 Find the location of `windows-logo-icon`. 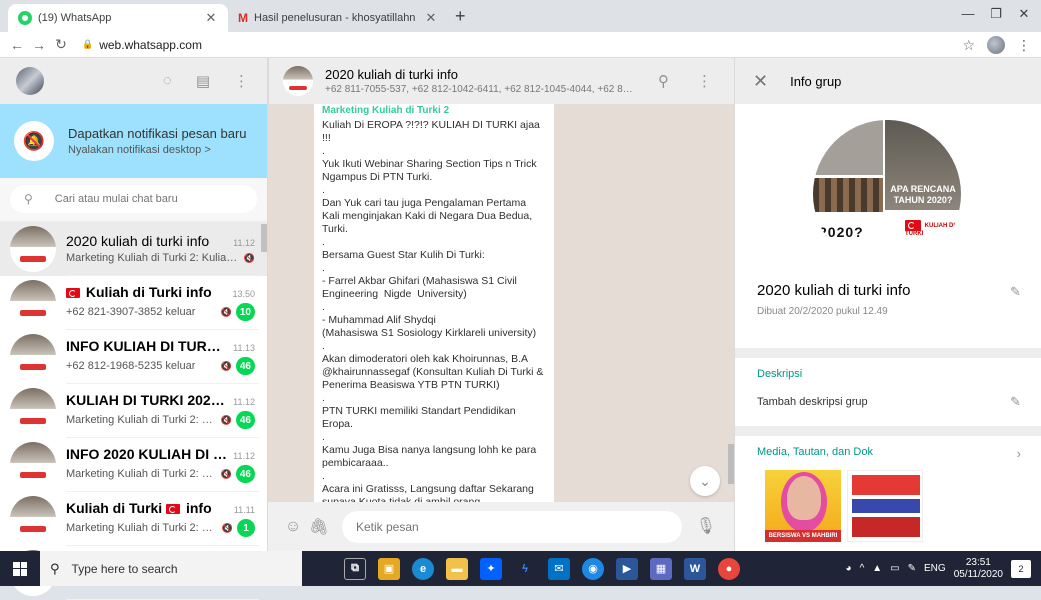

windows-logo-icon is located at coordinates (20, 568).